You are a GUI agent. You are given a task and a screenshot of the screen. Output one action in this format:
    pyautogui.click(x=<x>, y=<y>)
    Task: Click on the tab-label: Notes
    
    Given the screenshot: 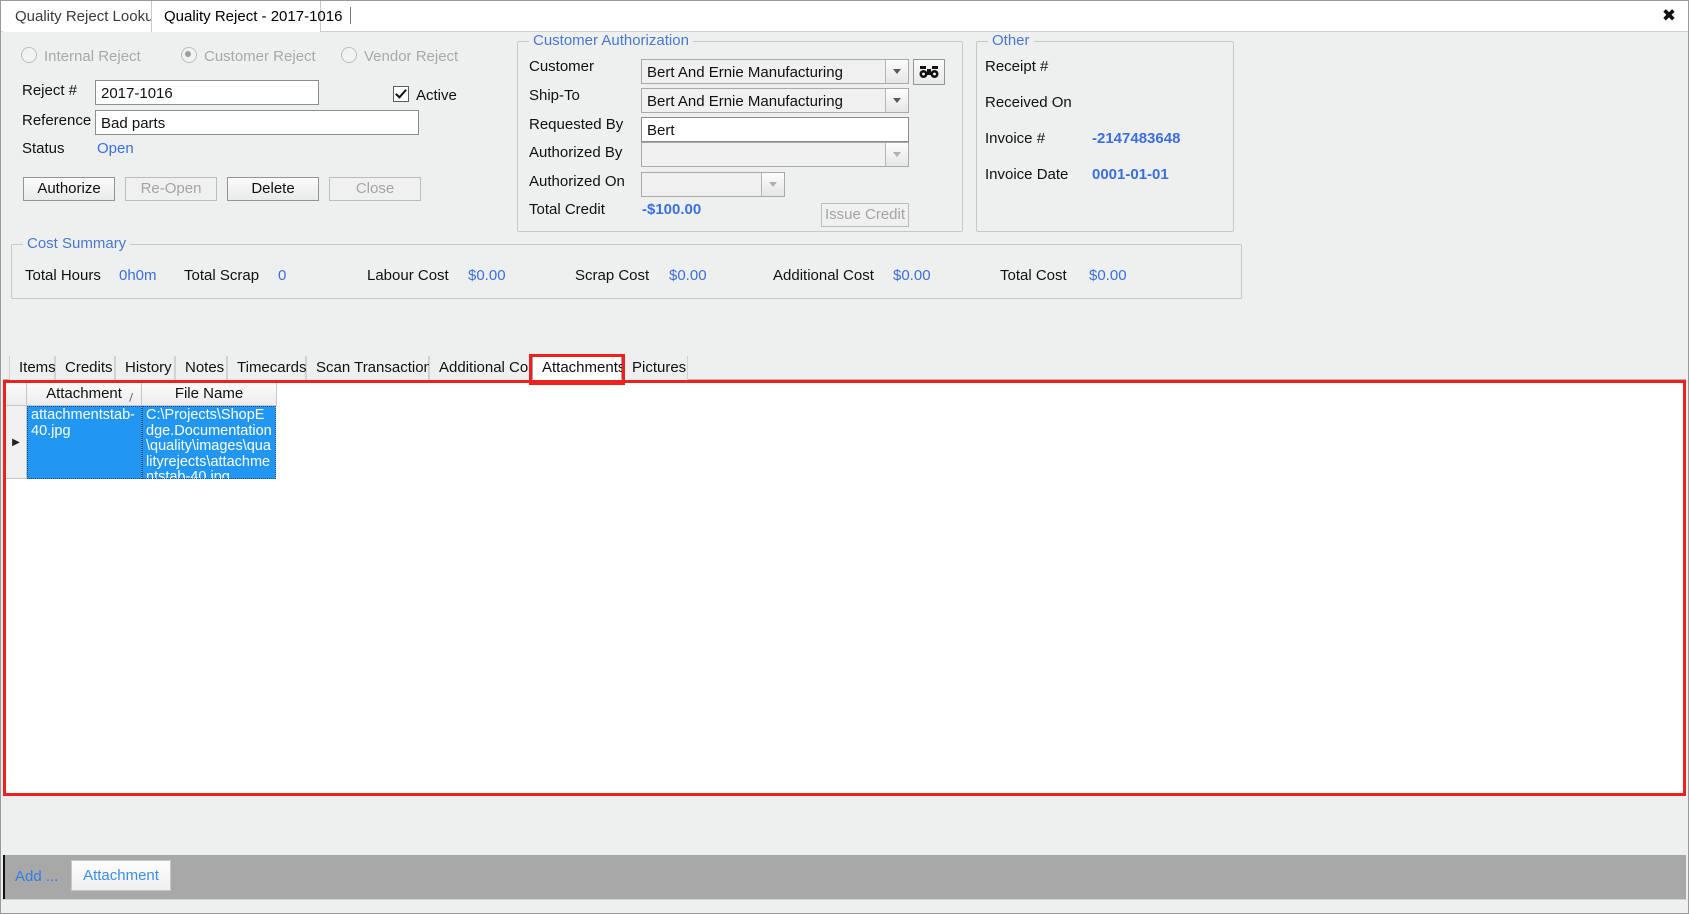 What is the action you would take?
    pyautogui.click(x=205, y=367)
    